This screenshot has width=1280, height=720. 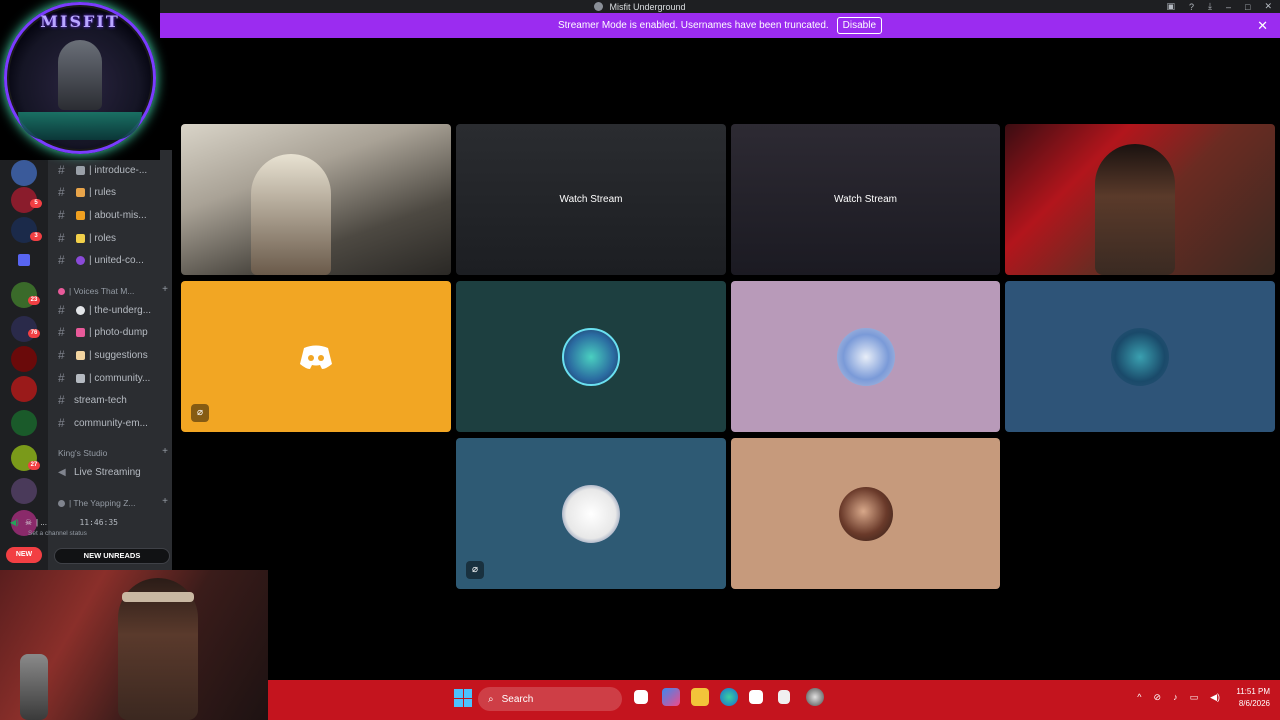 What do you see at coordinates (671, 697) in the screenshot?
I see `copilot-icon` at bounding box center [671, 697].